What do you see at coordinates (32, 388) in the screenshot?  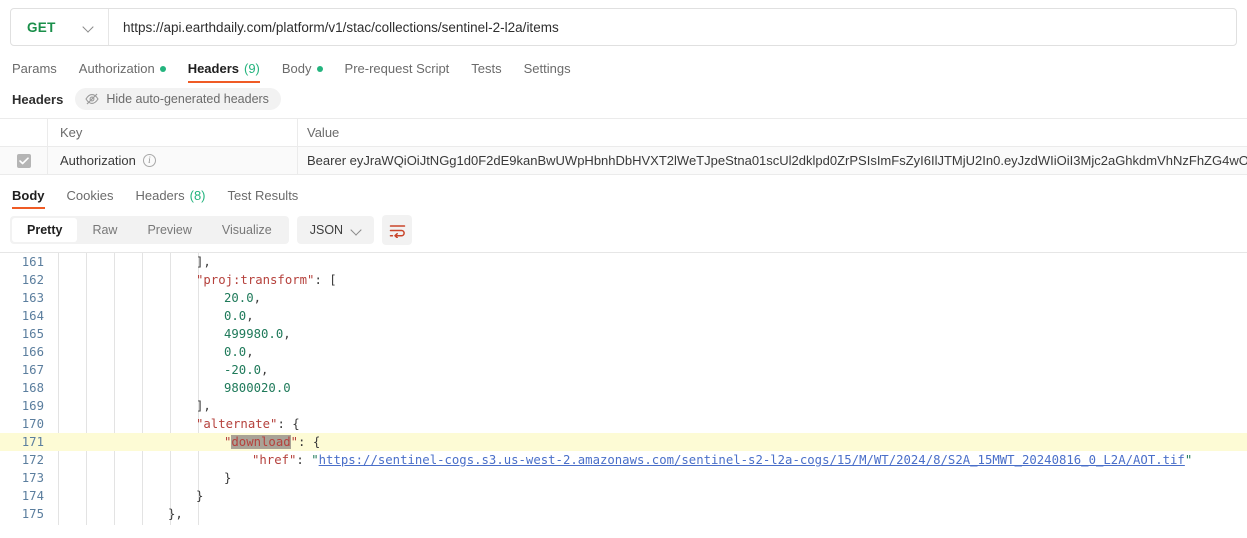 I see `line-number: 168` at bounding box center [32, 388].